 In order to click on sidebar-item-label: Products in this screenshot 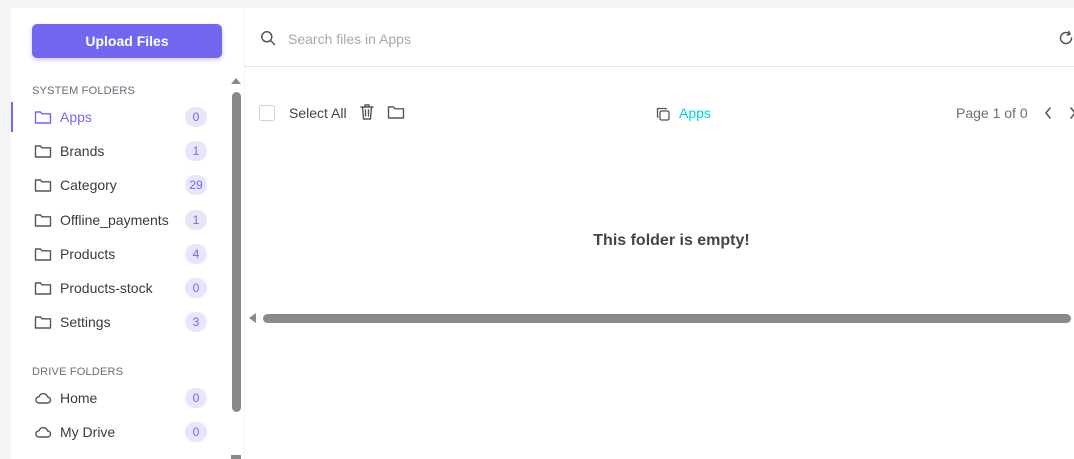, I will do `click(88, 254)`.